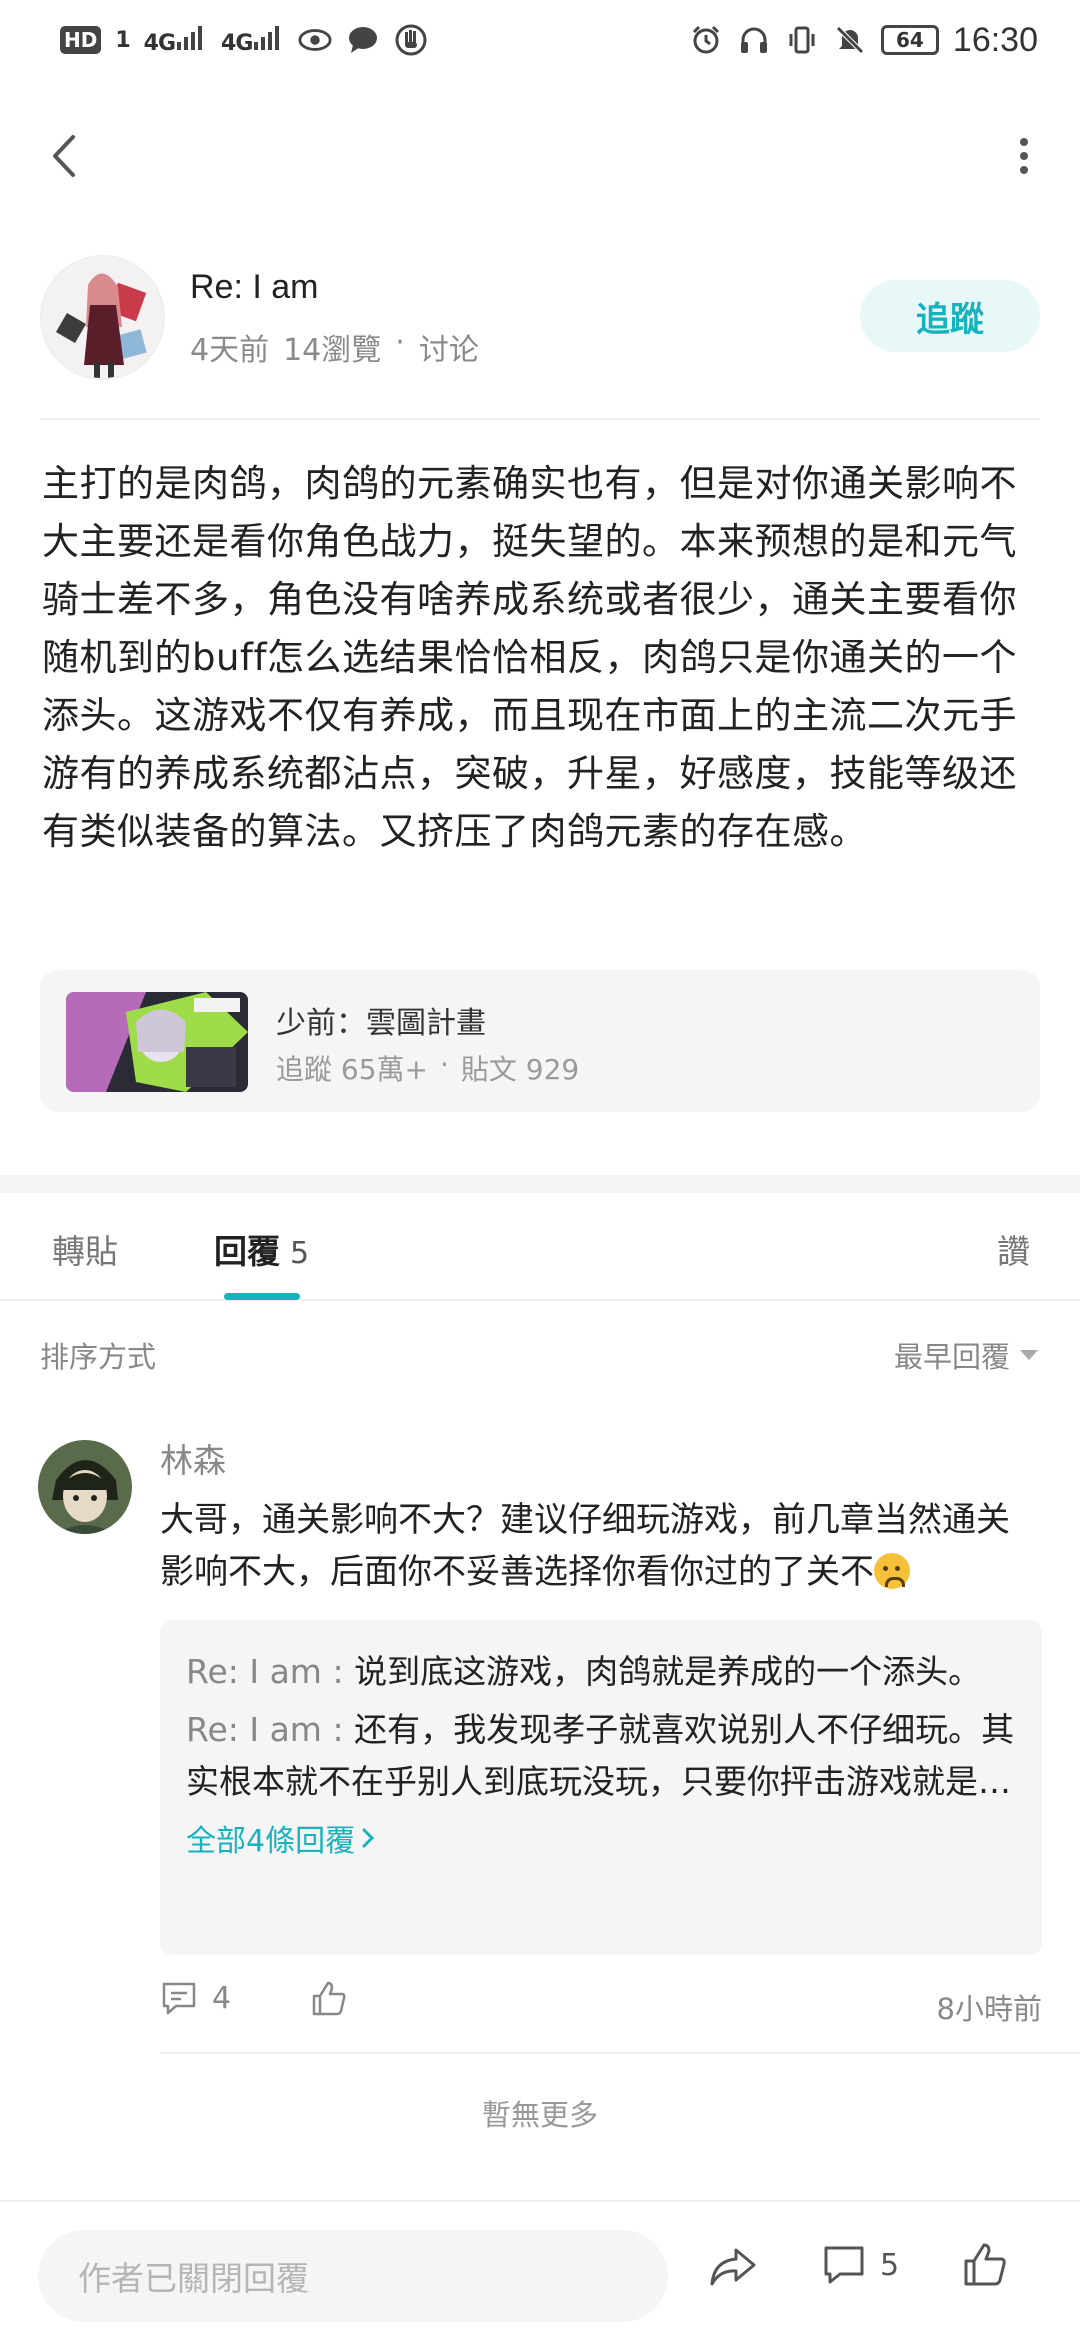 This screenshot has height=2340, width=1080. I want to click on alarm-icon, so click(706, 40).